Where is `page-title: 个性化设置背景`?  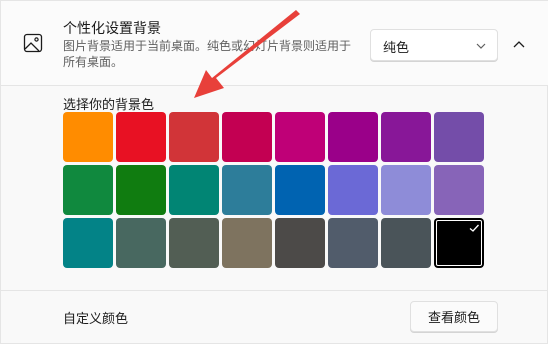 page-title: 个性化设置背景 is located at coordinates (112, 29).